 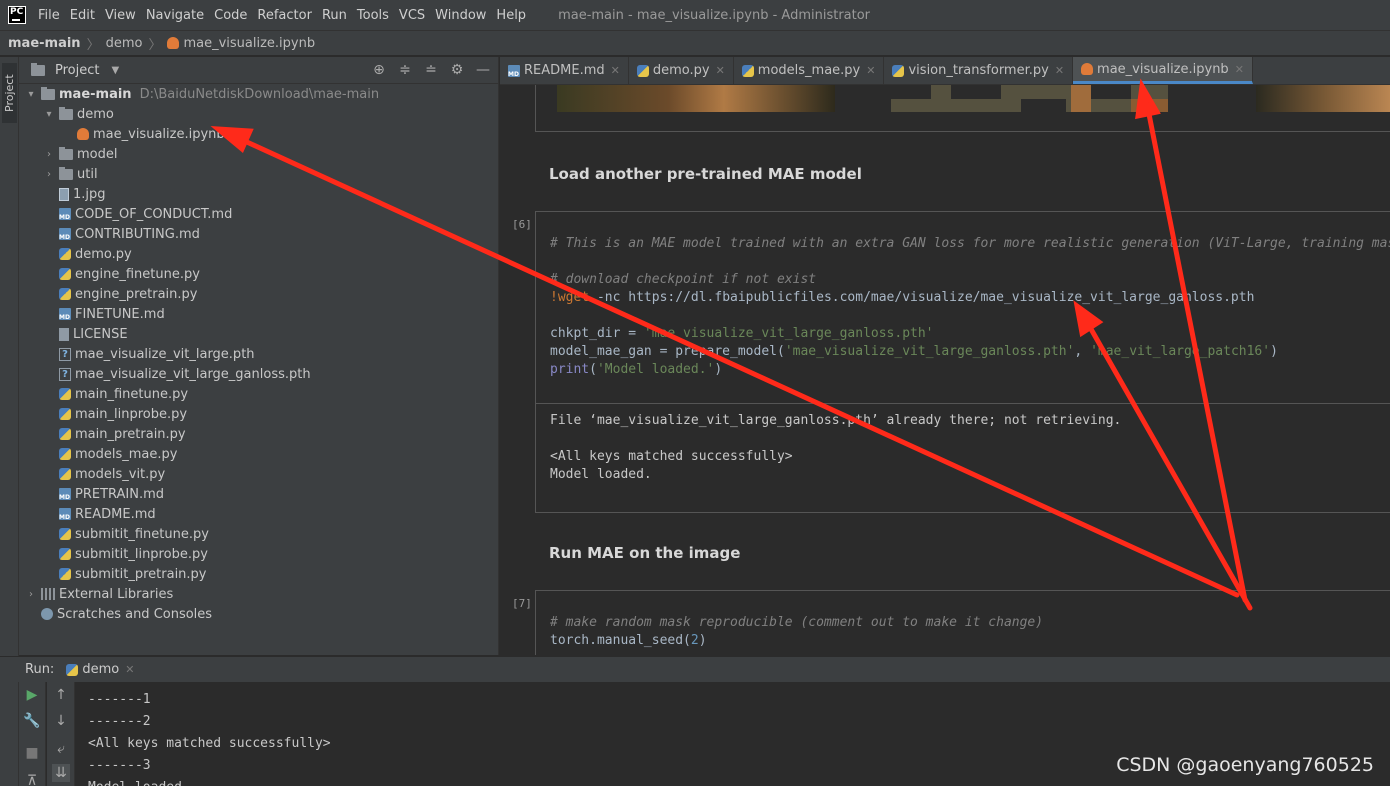 What do you see at coordinates (705, 174) in the screenshot?
I see `markdown-heading: Load another pre-trained MAE model` at bounding box center [705, 174].